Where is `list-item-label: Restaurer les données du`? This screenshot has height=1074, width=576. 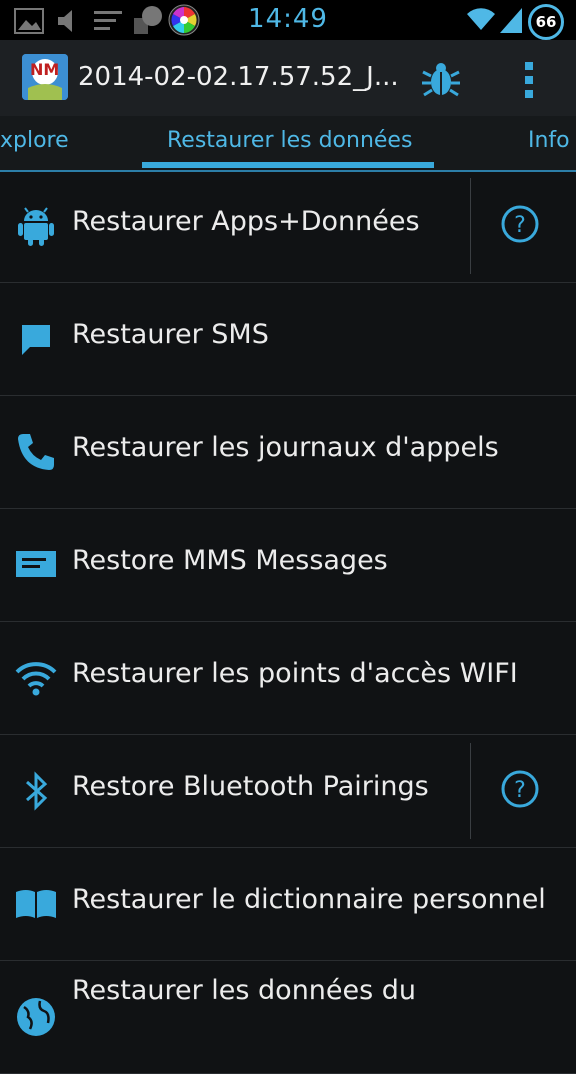 list-item-label: Restaurer les données du is located at coordinates (244, 990).